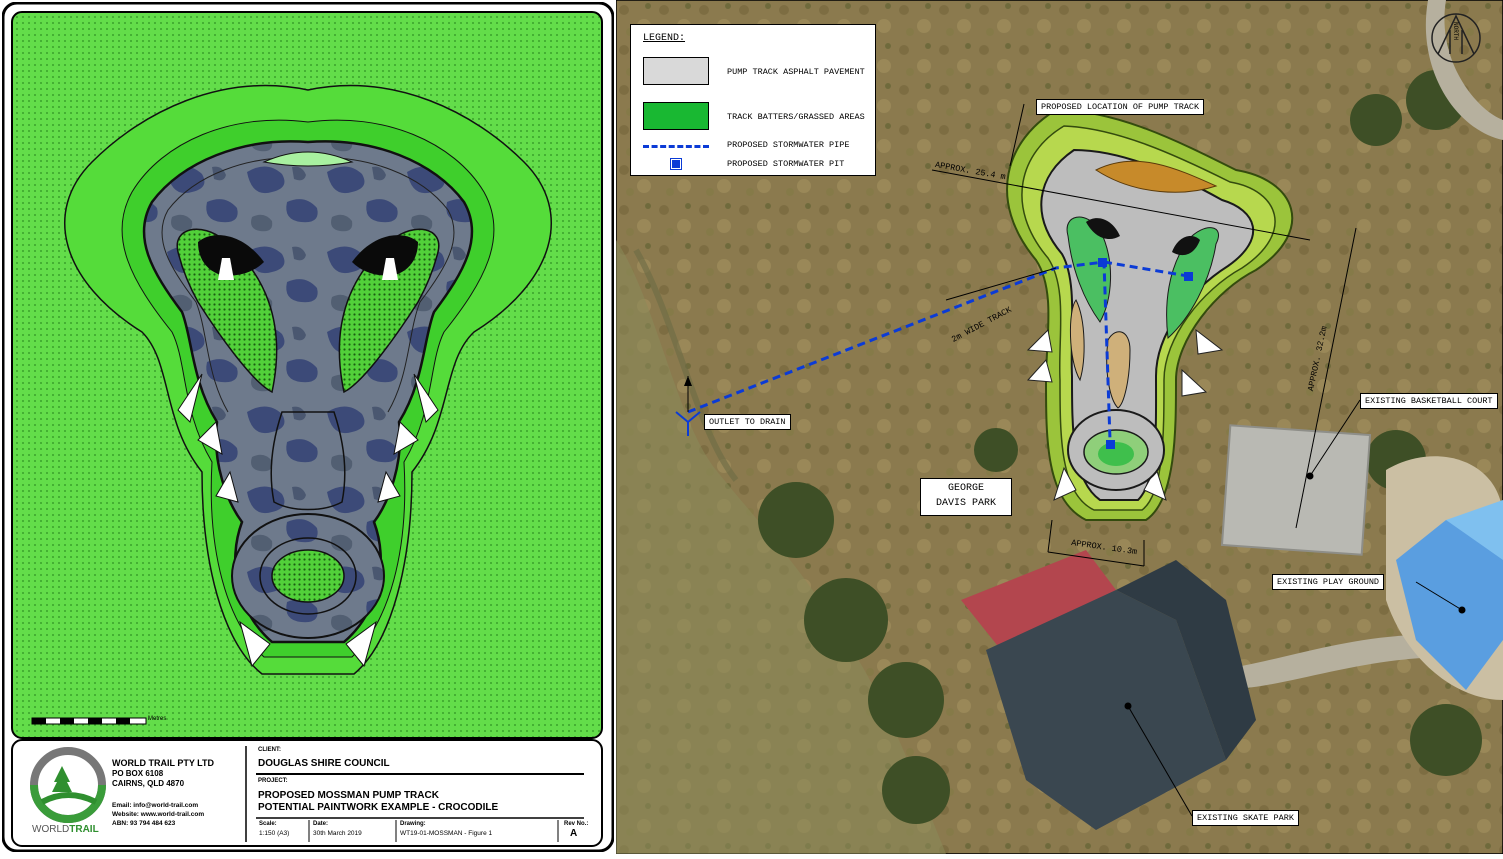 Image resolution: width=1503 pixels, height=859 pixels. Describe the element at coordinates (576, 824) in the screenshot. I see `rev-label: Rev No.:` at that location.